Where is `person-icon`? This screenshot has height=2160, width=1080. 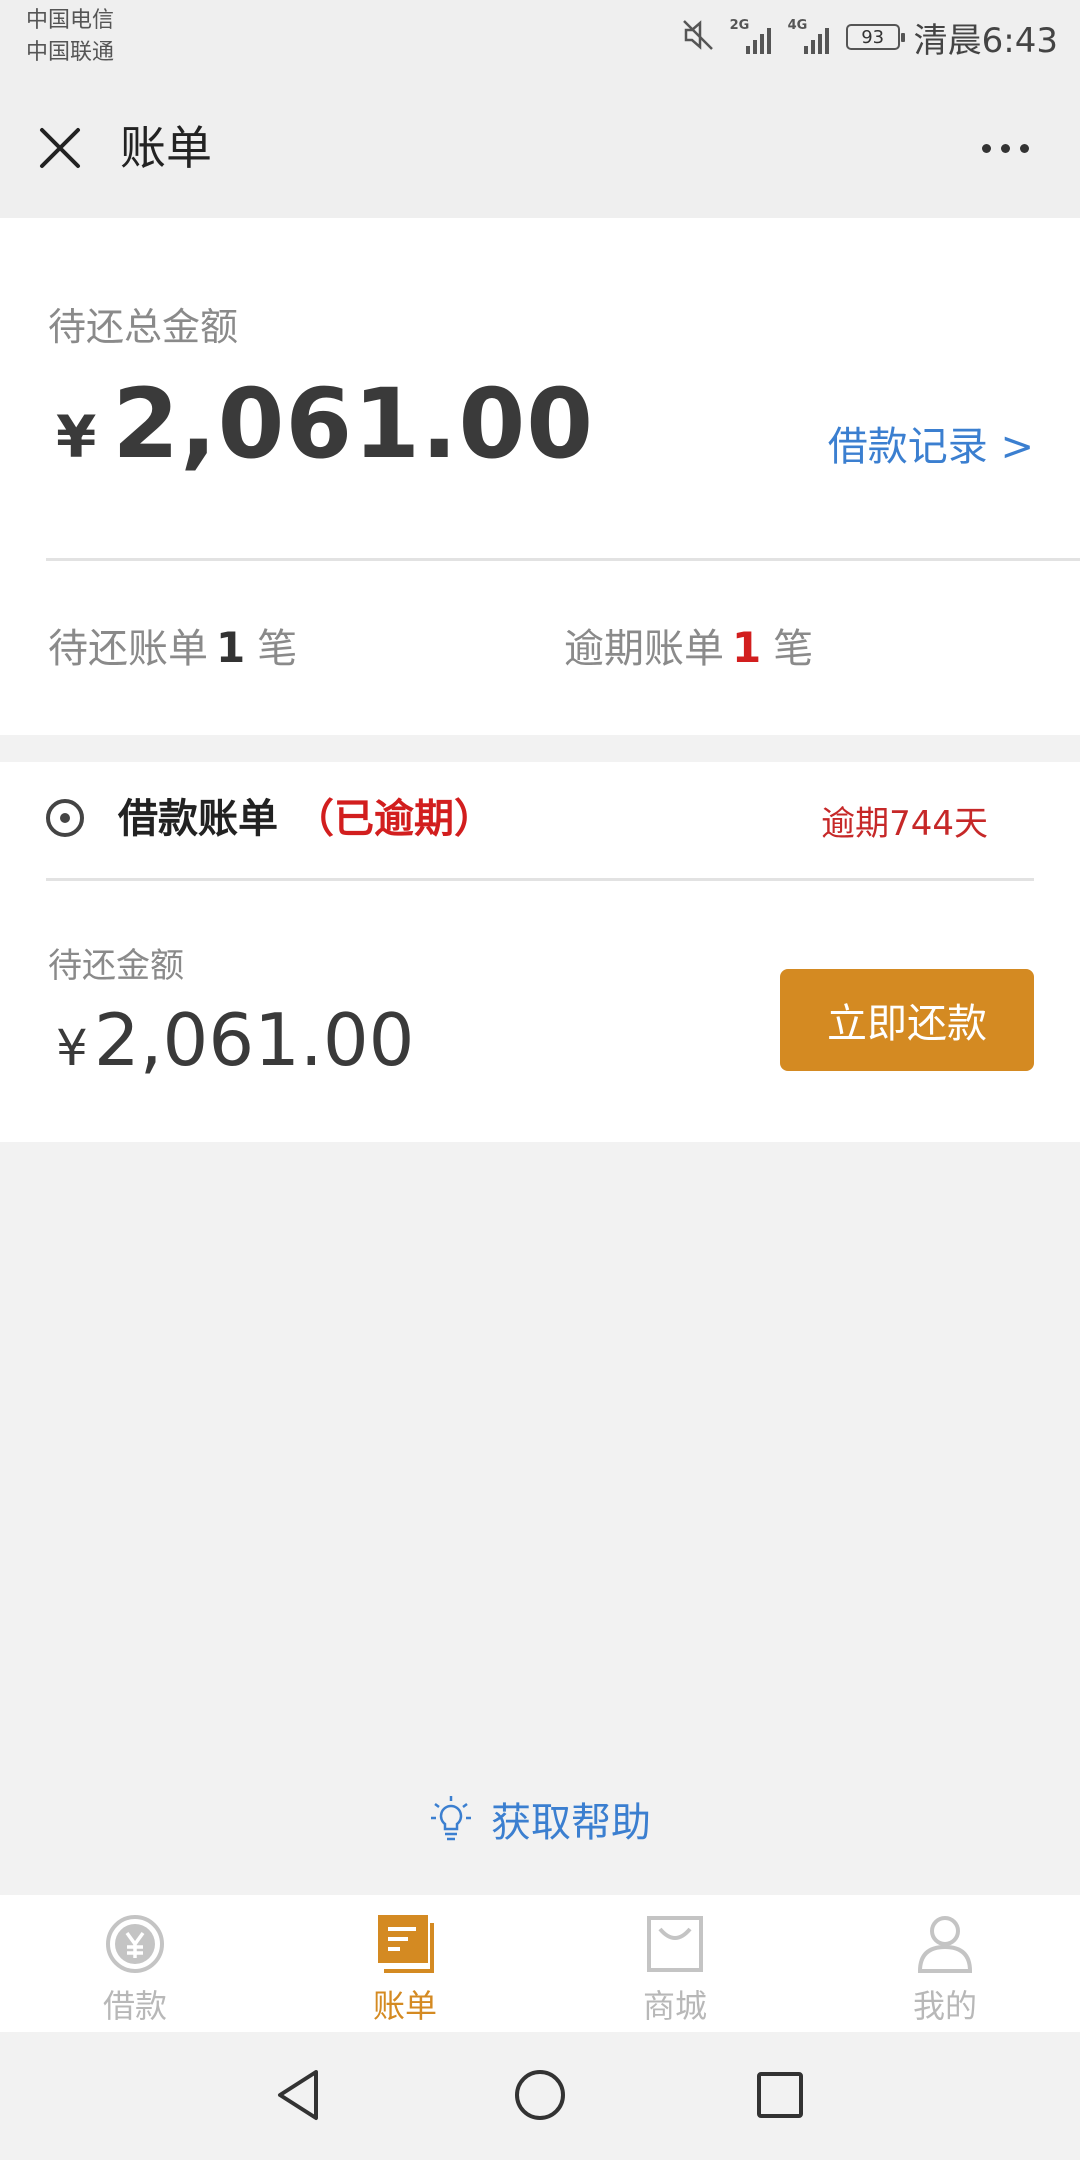
person-icon is located at coordinates (945, 1944).